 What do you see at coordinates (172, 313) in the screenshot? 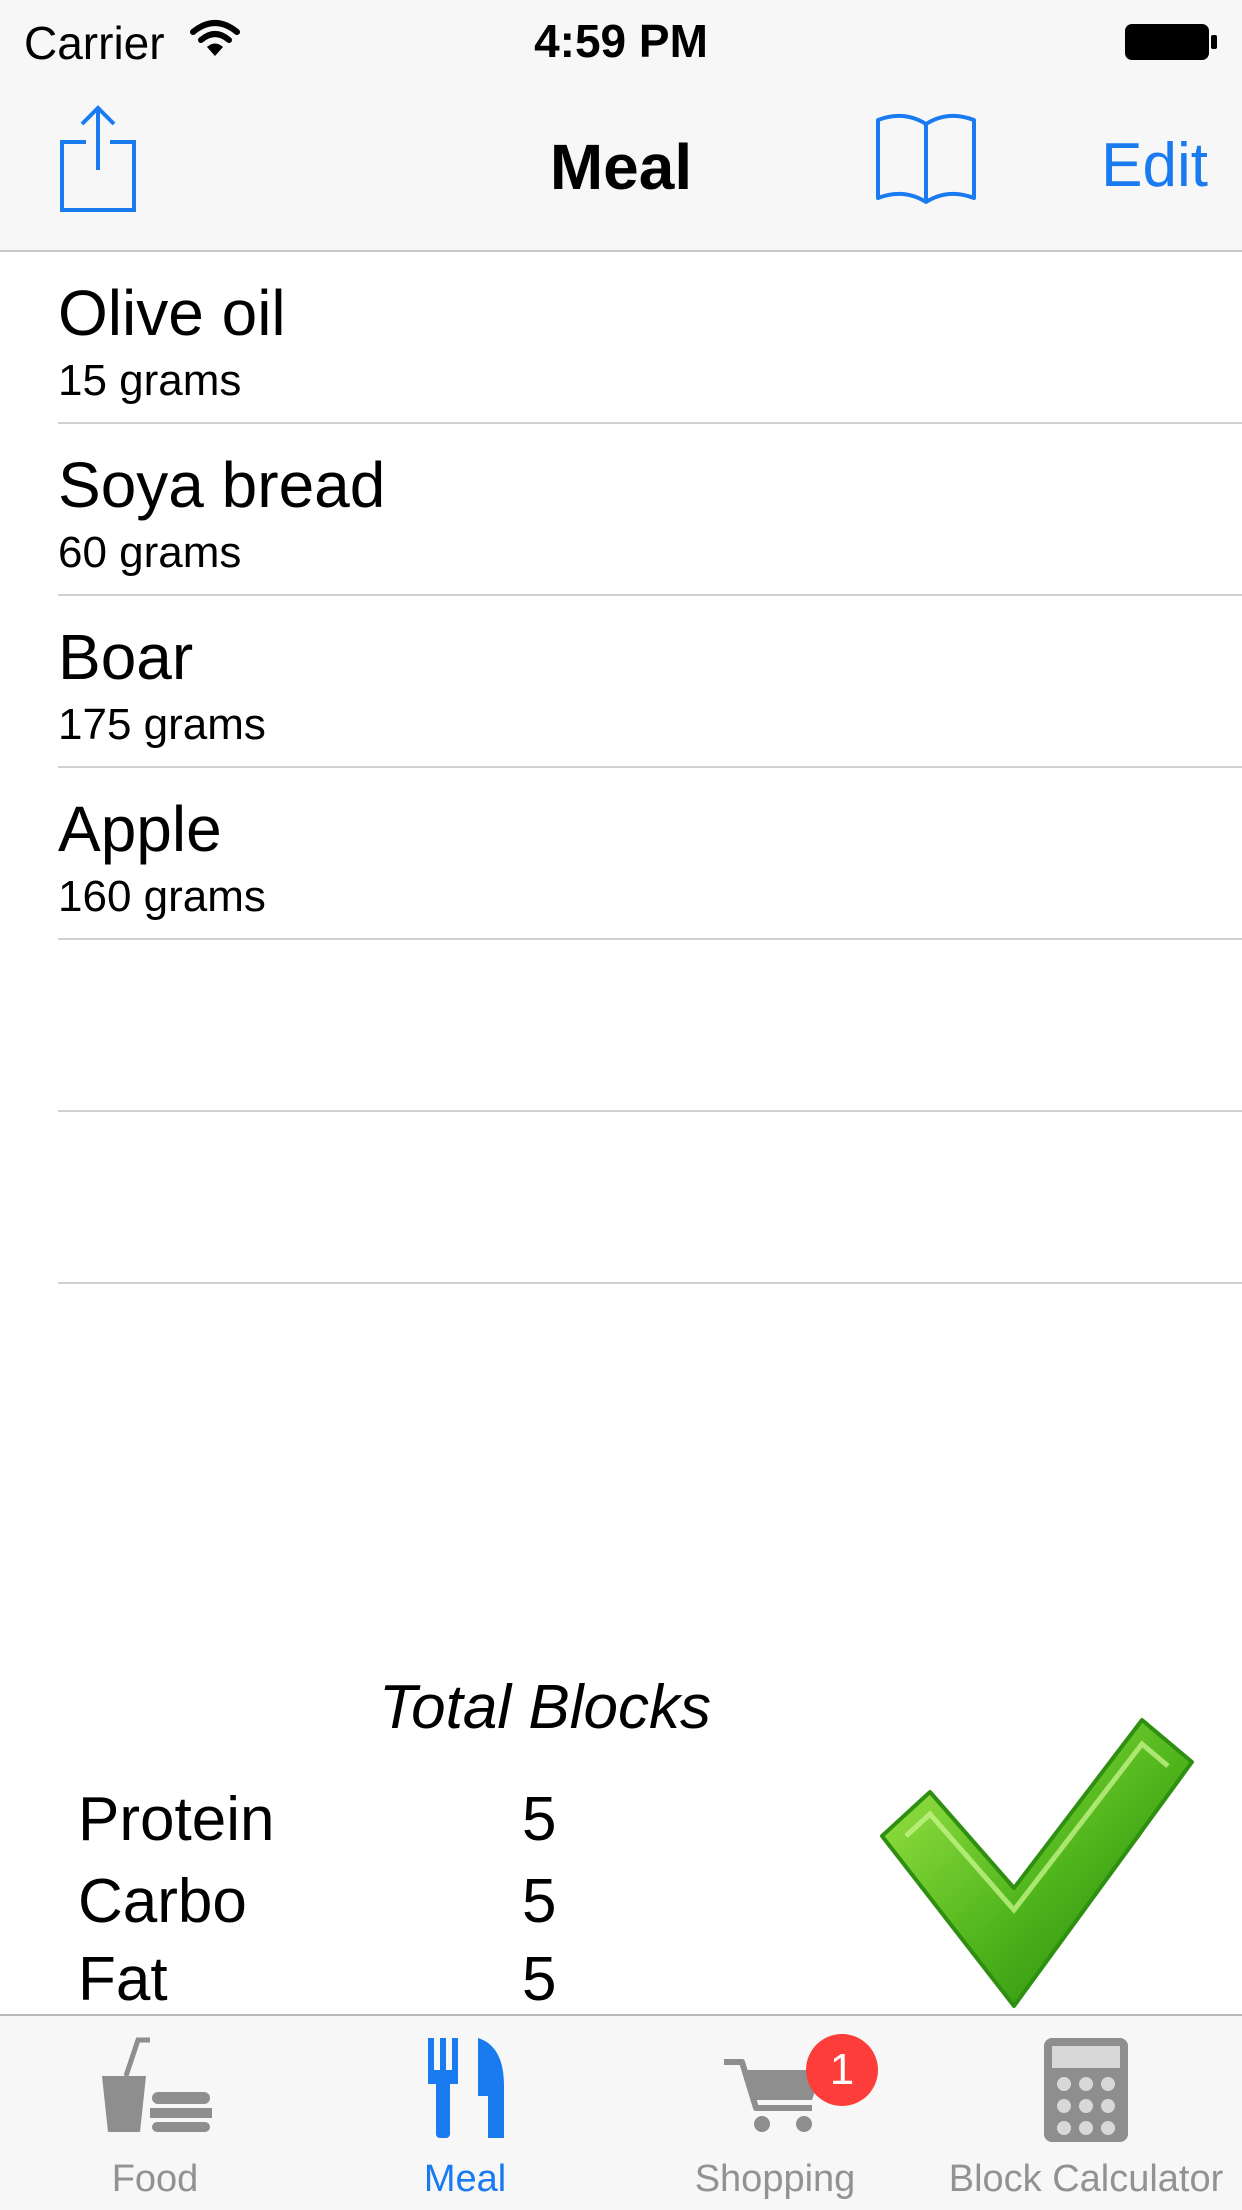
I see `food-name: Olive oil` at bounding box center [172, 313].